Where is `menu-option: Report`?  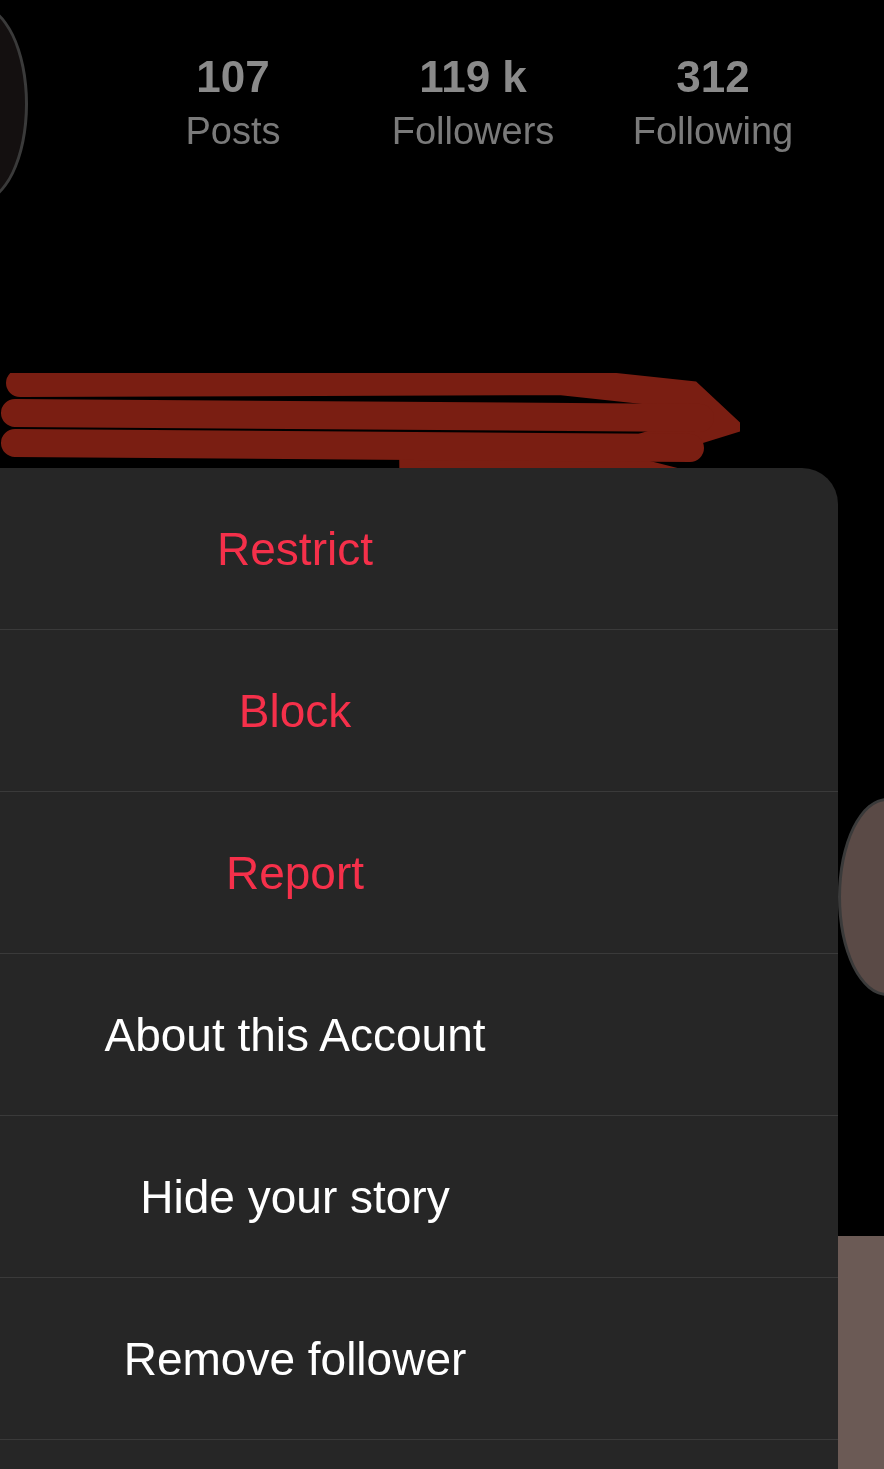
menu-option: Report is located at coordinates (295, 872).